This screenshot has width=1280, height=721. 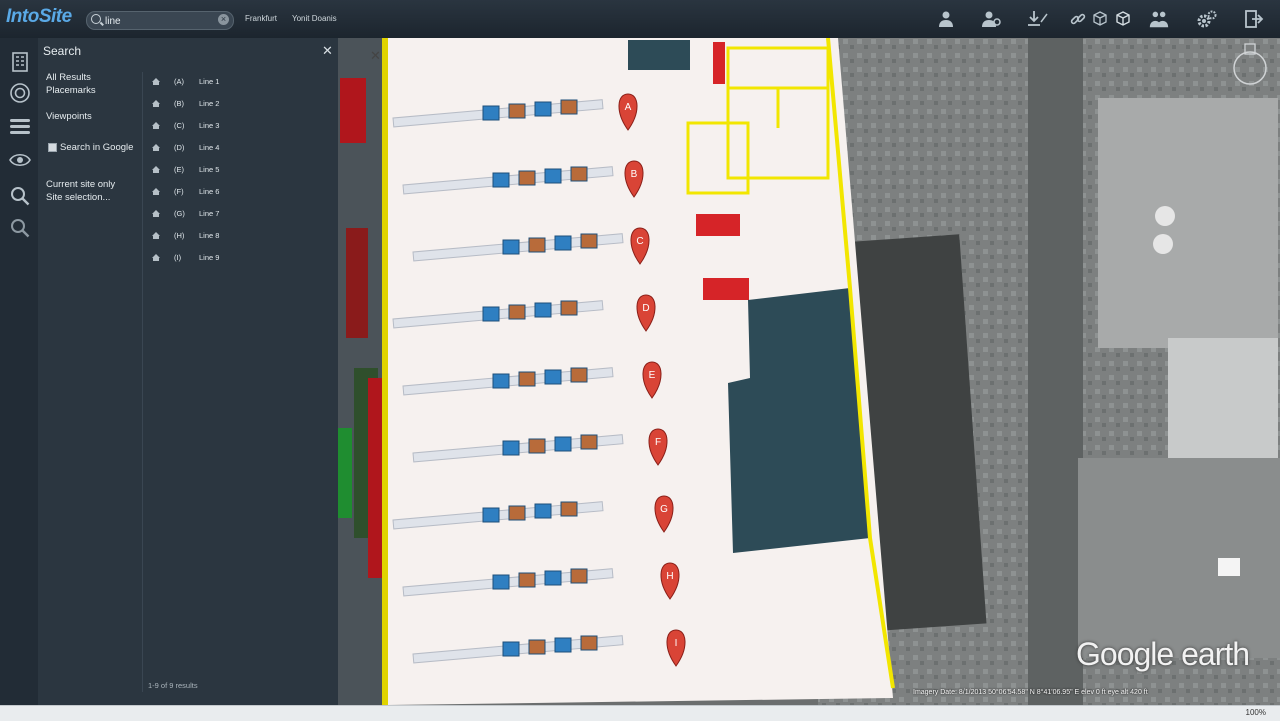 I want to click on clear-search-icon: ×, so click(x=223, y=19).